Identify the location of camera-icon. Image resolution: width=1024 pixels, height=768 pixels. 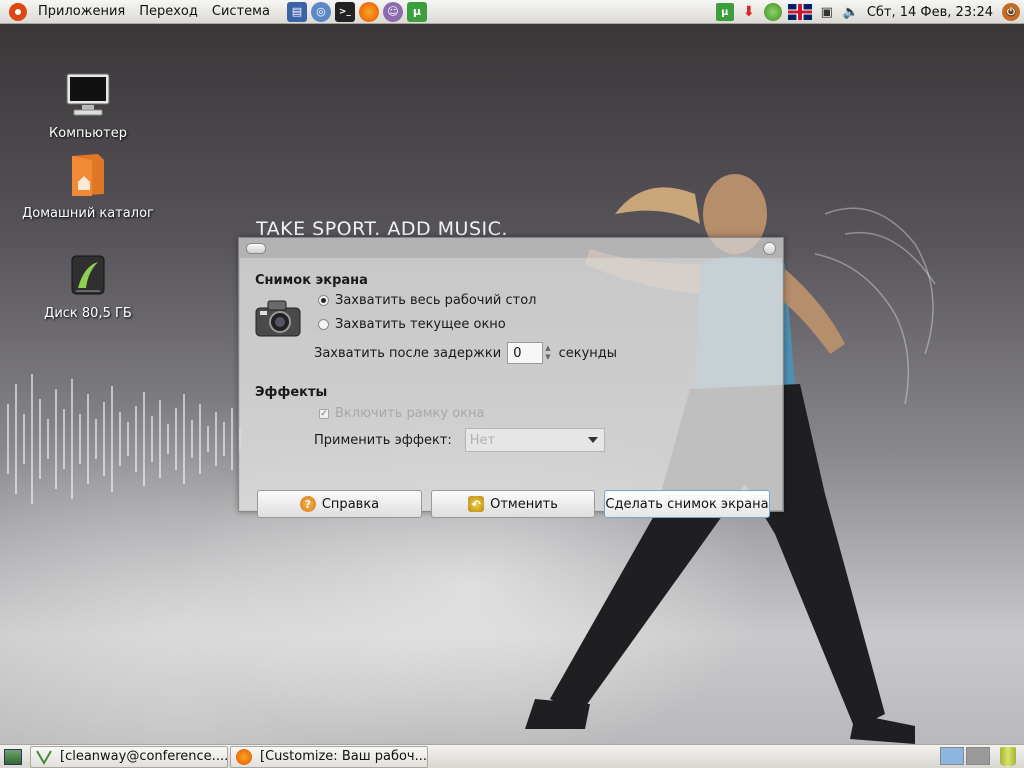
(278, 318).